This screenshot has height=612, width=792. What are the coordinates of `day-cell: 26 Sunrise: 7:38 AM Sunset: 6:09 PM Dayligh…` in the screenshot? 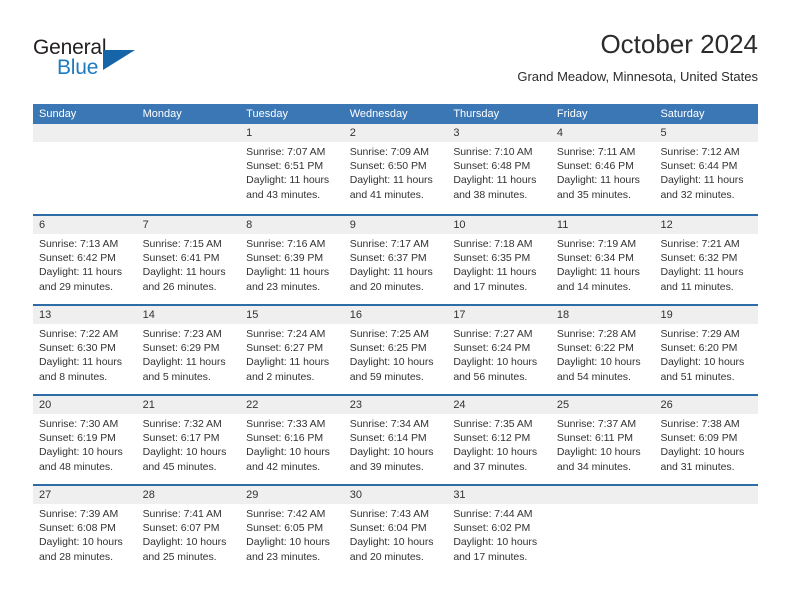 It's located at (706, 440).